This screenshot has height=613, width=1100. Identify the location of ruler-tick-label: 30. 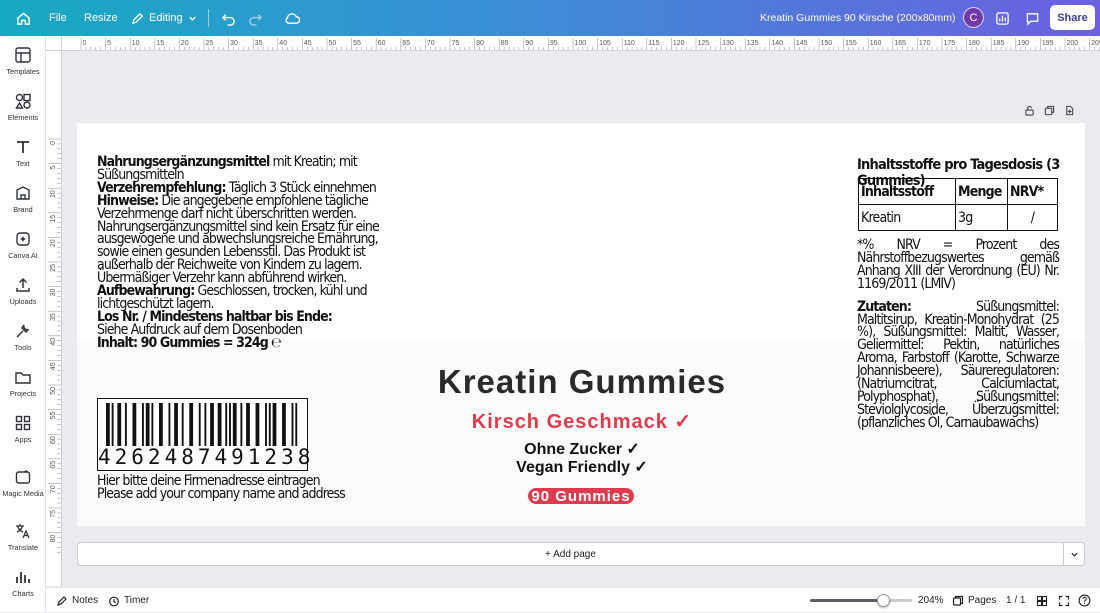
(234, 43).